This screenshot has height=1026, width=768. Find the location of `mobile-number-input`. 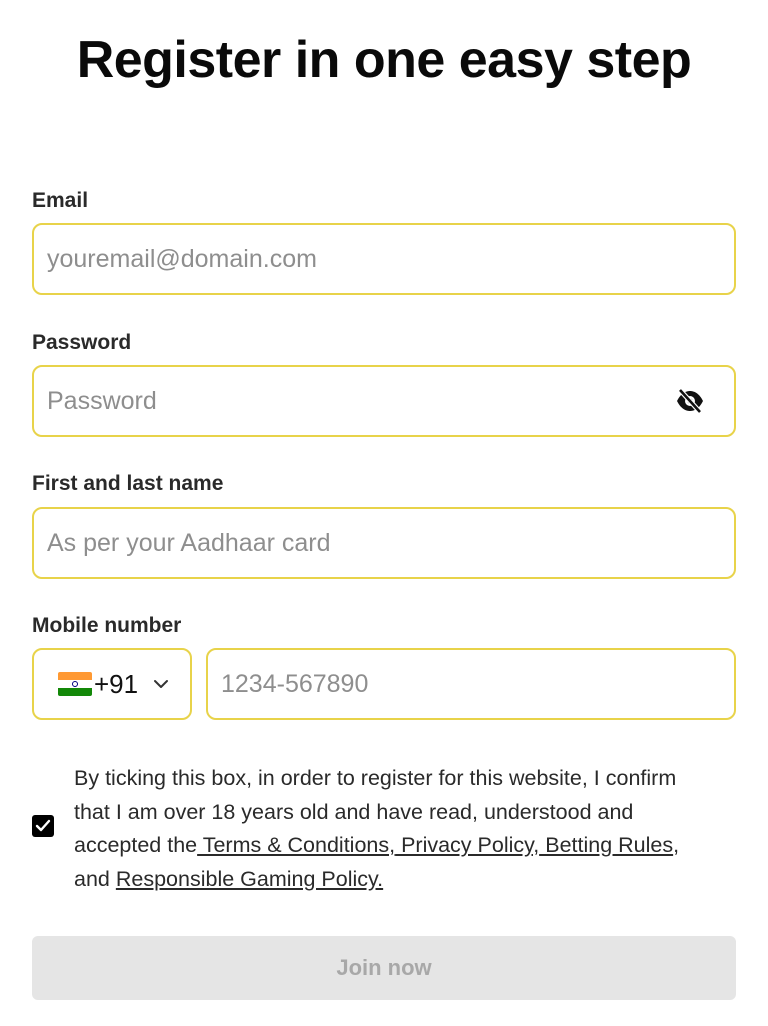

mobile-number-input is located at coordinates (471, 684).